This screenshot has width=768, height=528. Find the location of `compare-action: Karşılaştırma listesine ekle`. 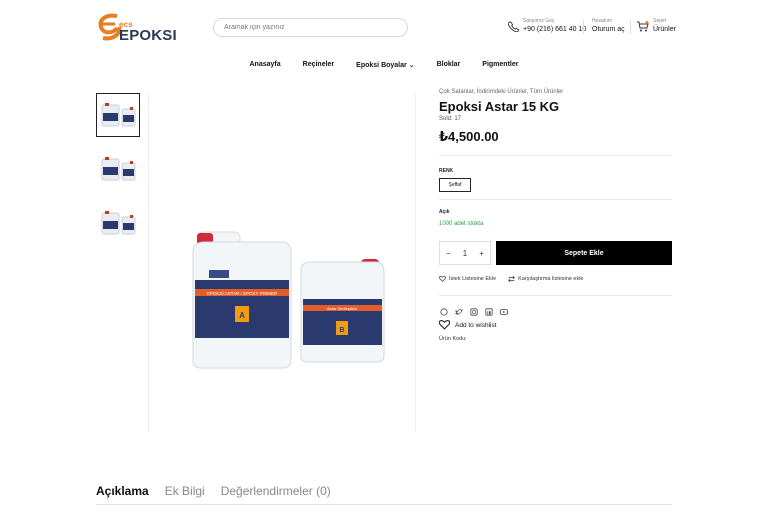

compare-action: Karşılaştırma listesine ekle is located at coordinates (546, 279).